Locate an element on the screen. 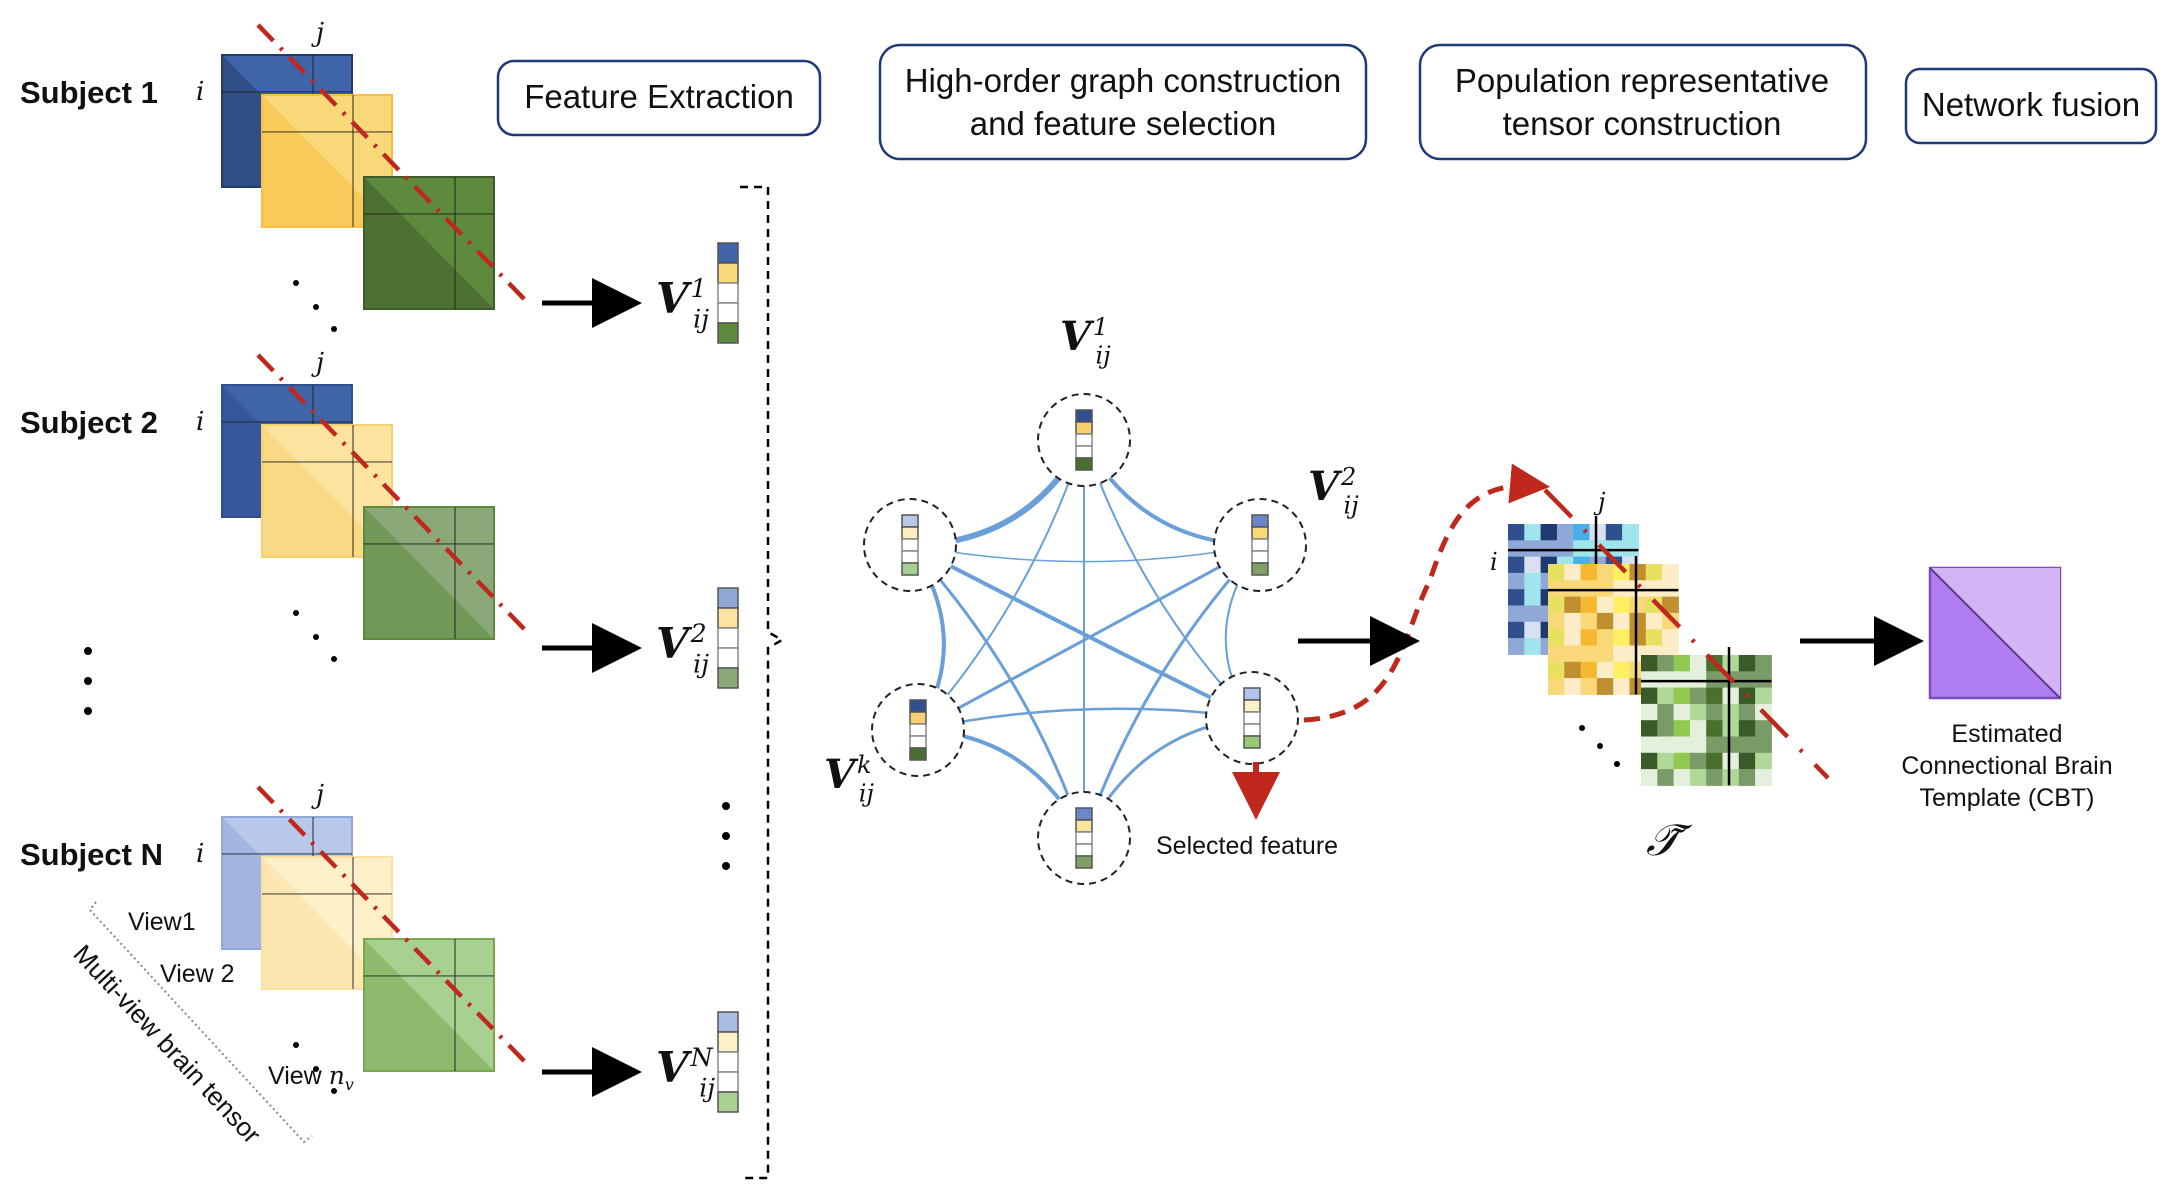 Image resolution: width=2176 pixels, height=1190 pixels. subject-stack: Subject 2 ijV2 ij is located at coordinates (379, 518).